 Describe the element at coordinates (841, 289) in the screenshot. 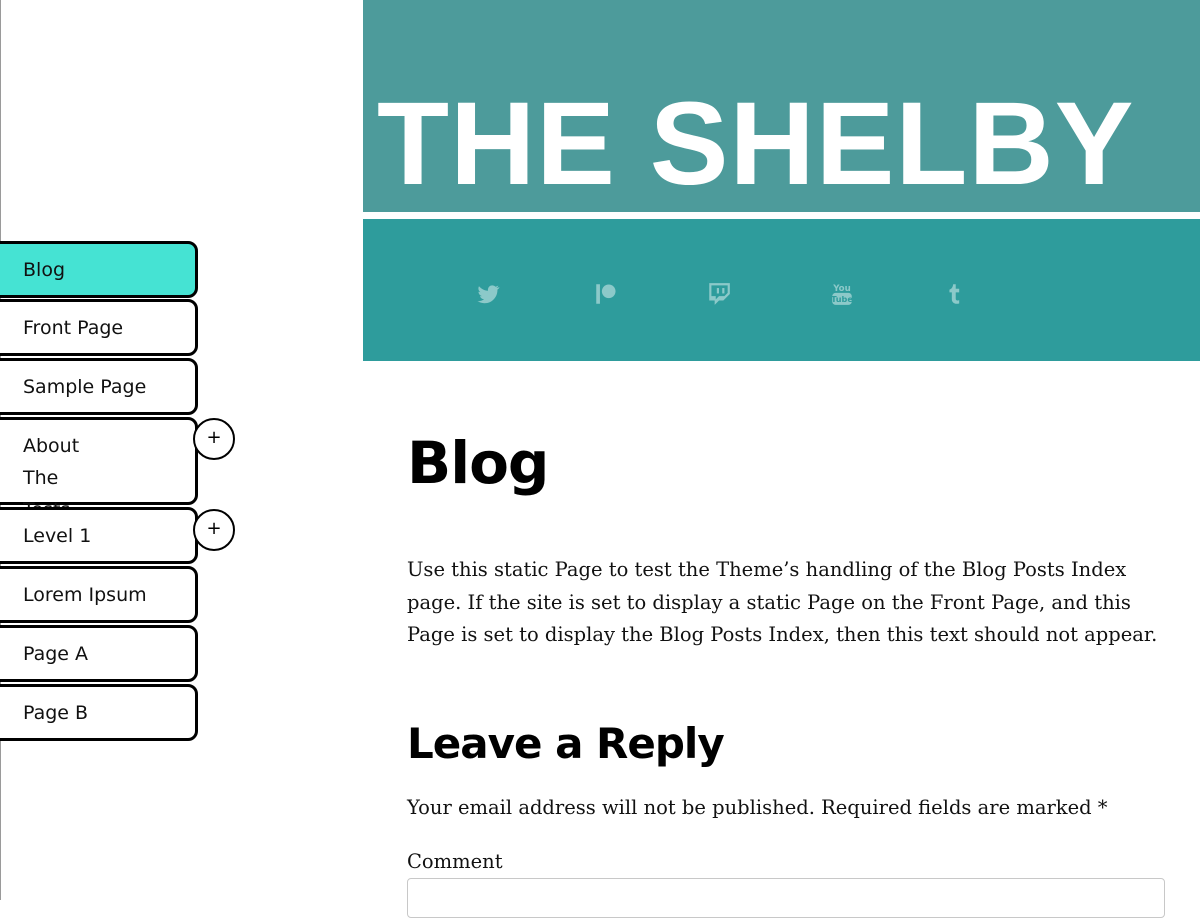

I see `svg-text: You` at that location.